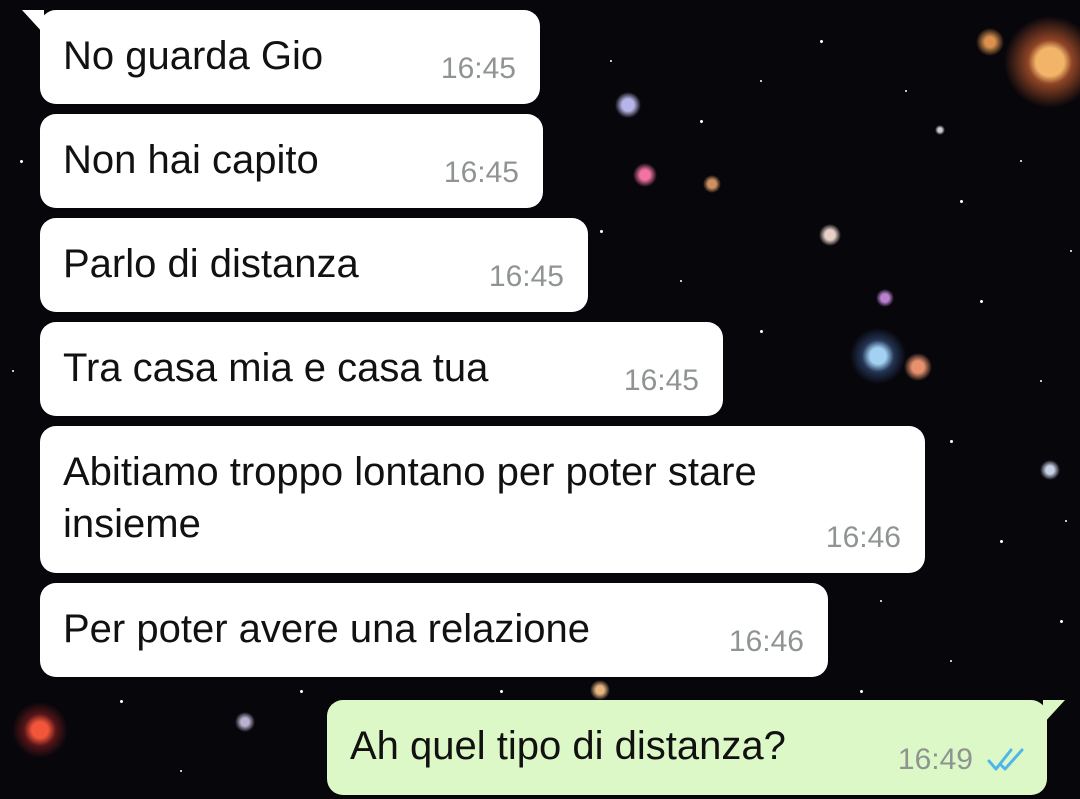  I want to click on message-text: Per poter avere una relazione, so click(326, 629).